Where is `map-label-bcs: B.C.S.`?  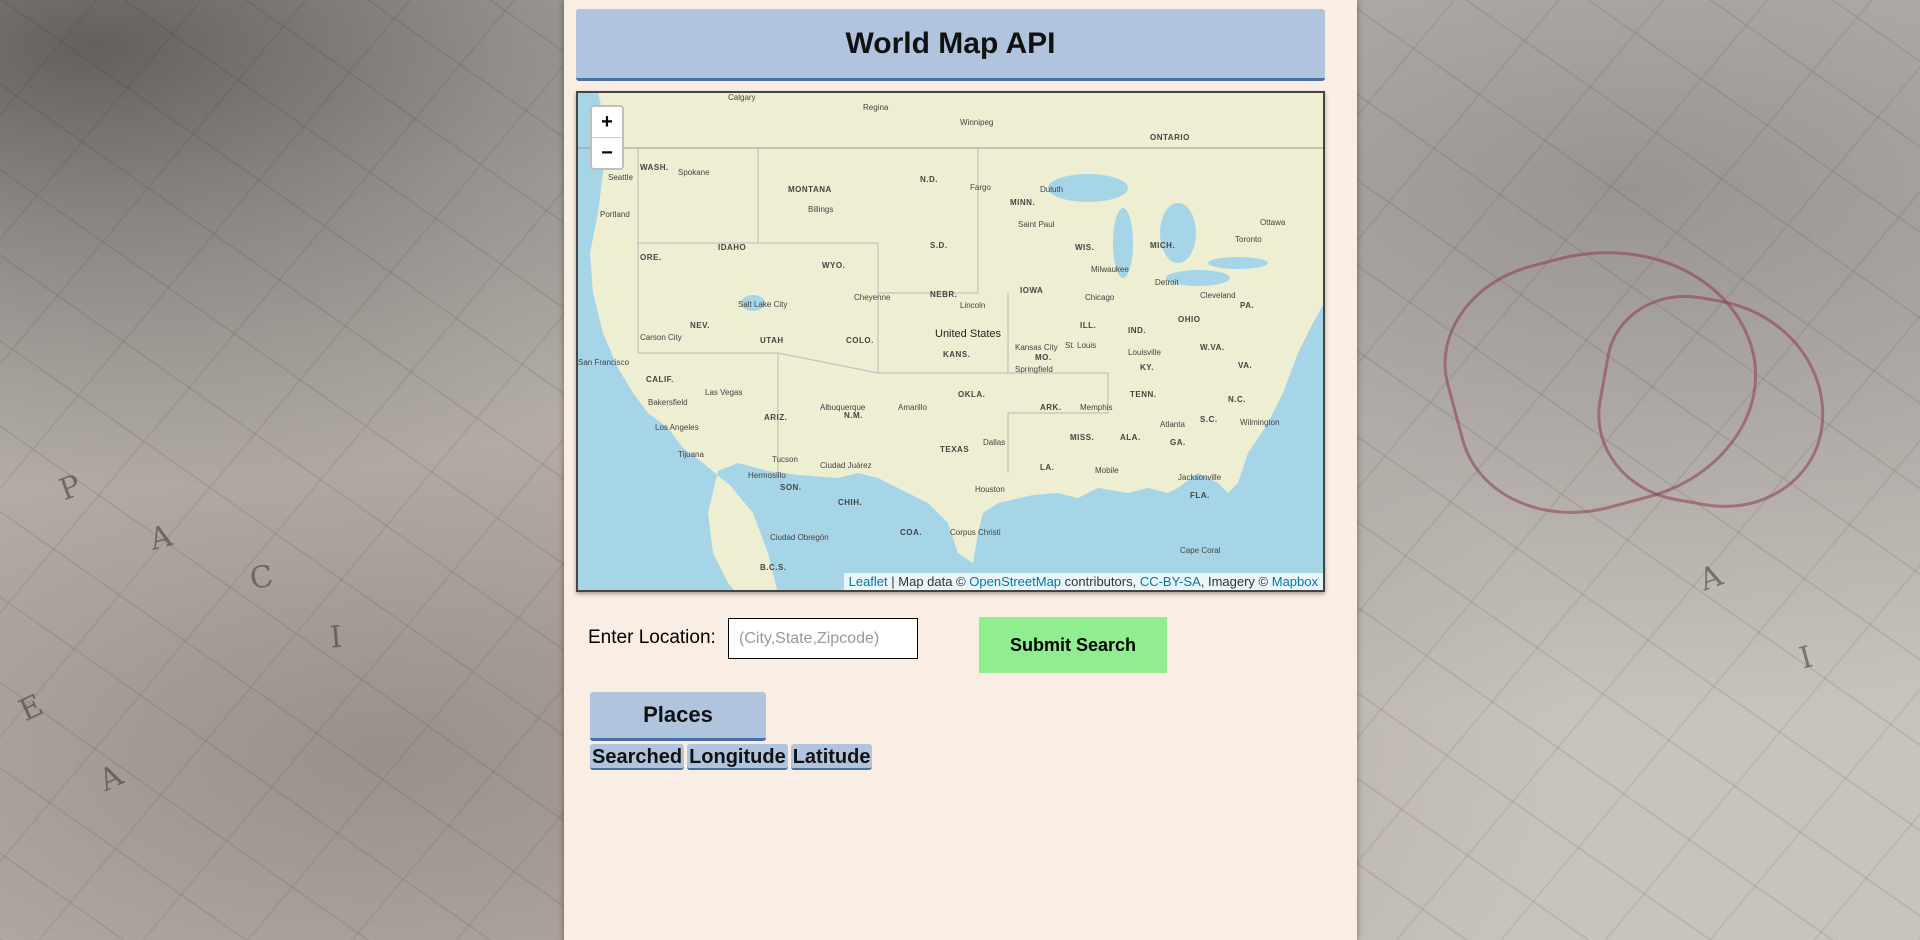
map-label-bcs: B.C.S. is located at coordinates (773, 567).